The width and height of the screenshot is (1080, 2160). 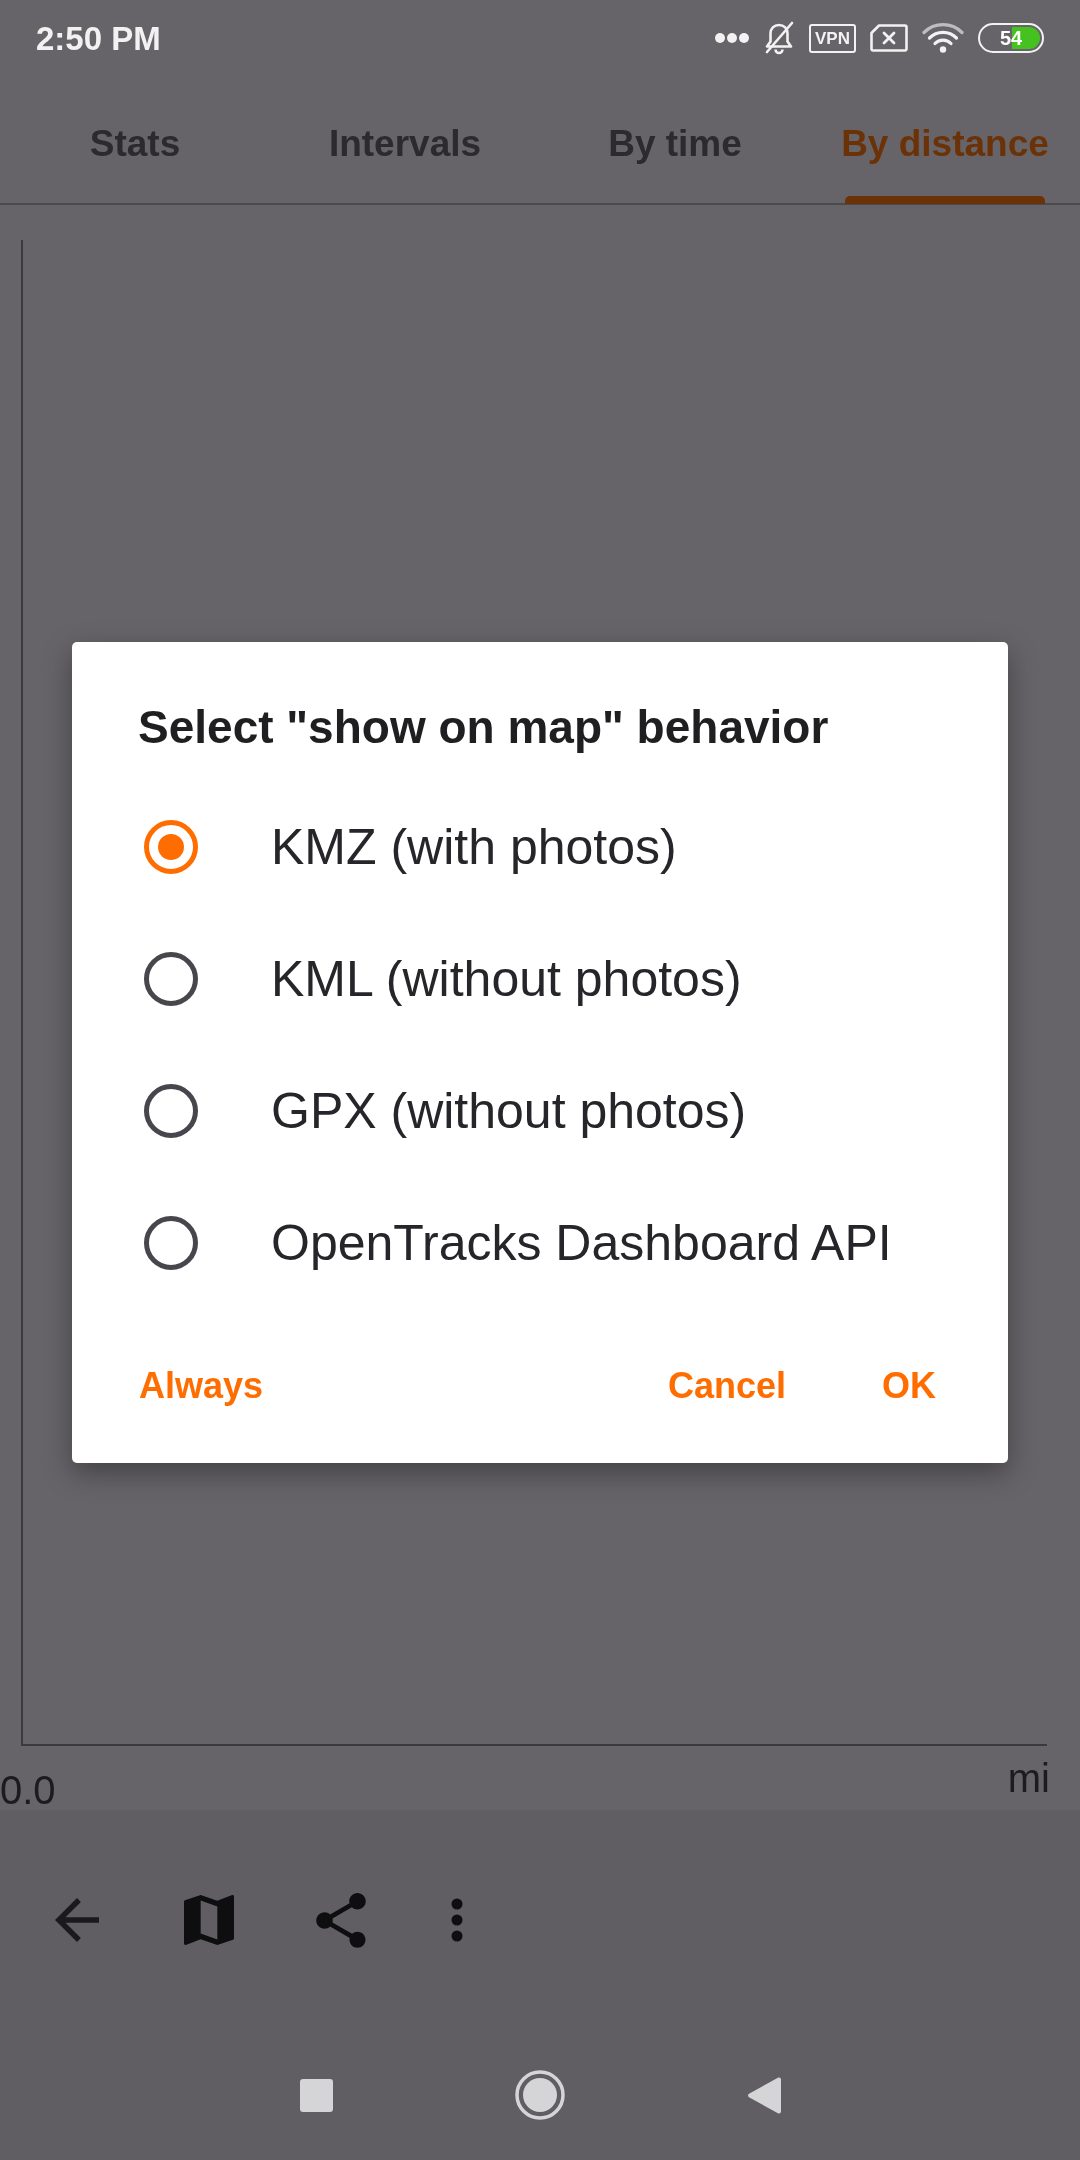 I want to click on tab: Intervals, so click(x=405, y=139).